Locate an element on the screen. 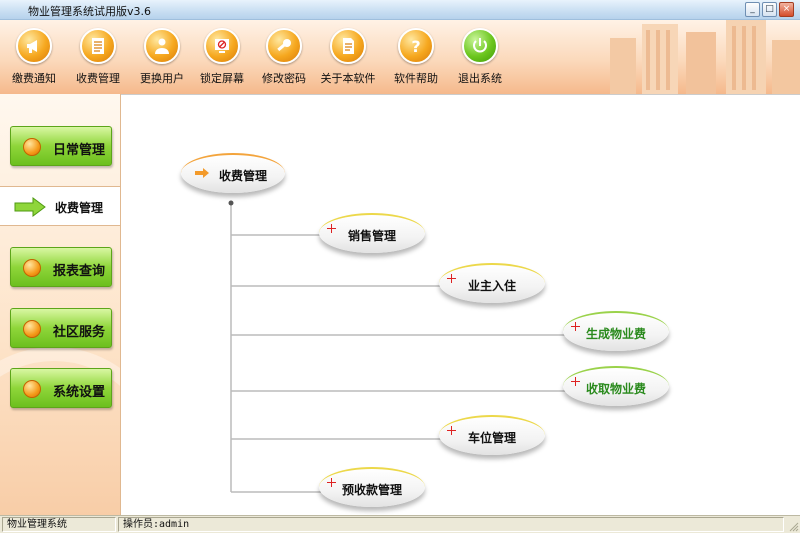  toolbar-about: 关于本软件 is located at coordinates (348, 57).